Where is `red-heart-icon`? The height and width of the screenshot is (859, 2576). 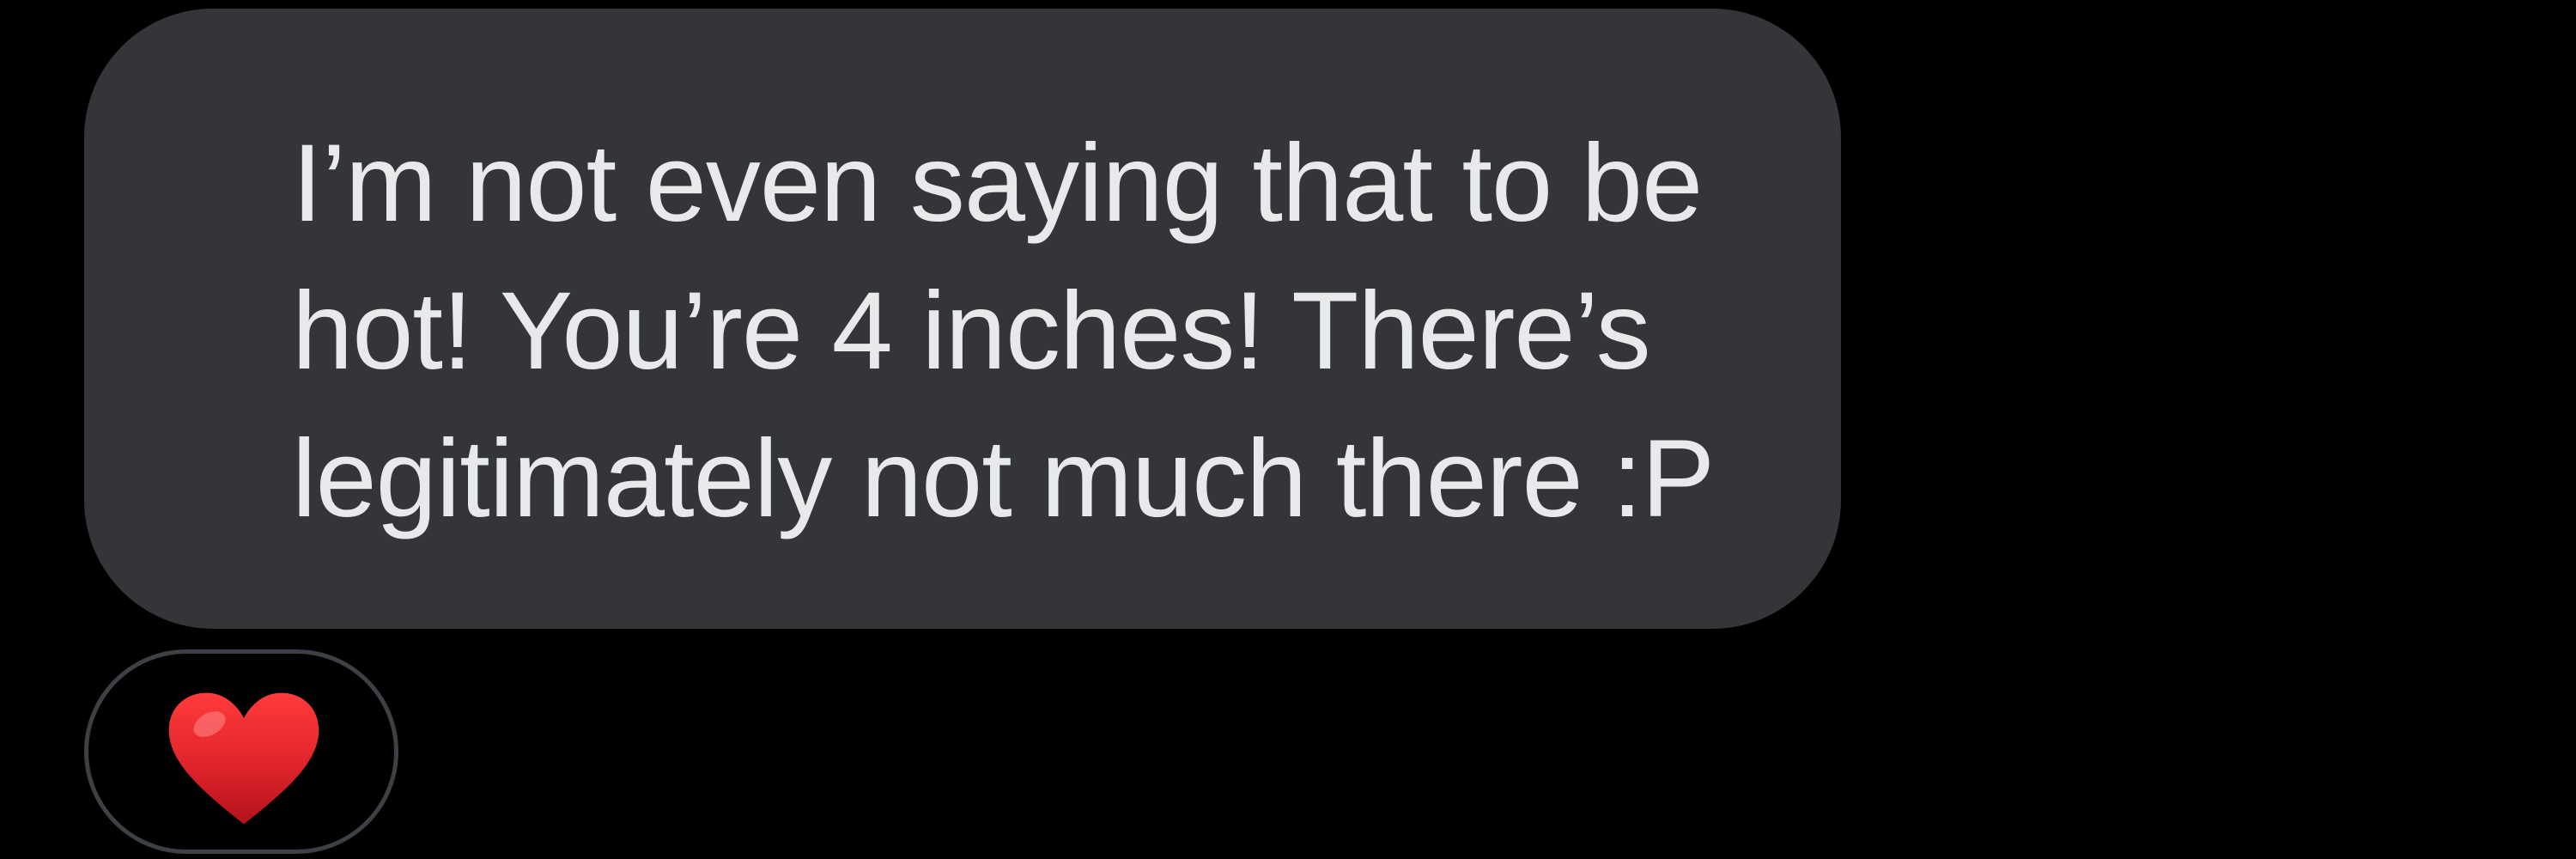 red-heart-icon is located at coordinates (243, 758).